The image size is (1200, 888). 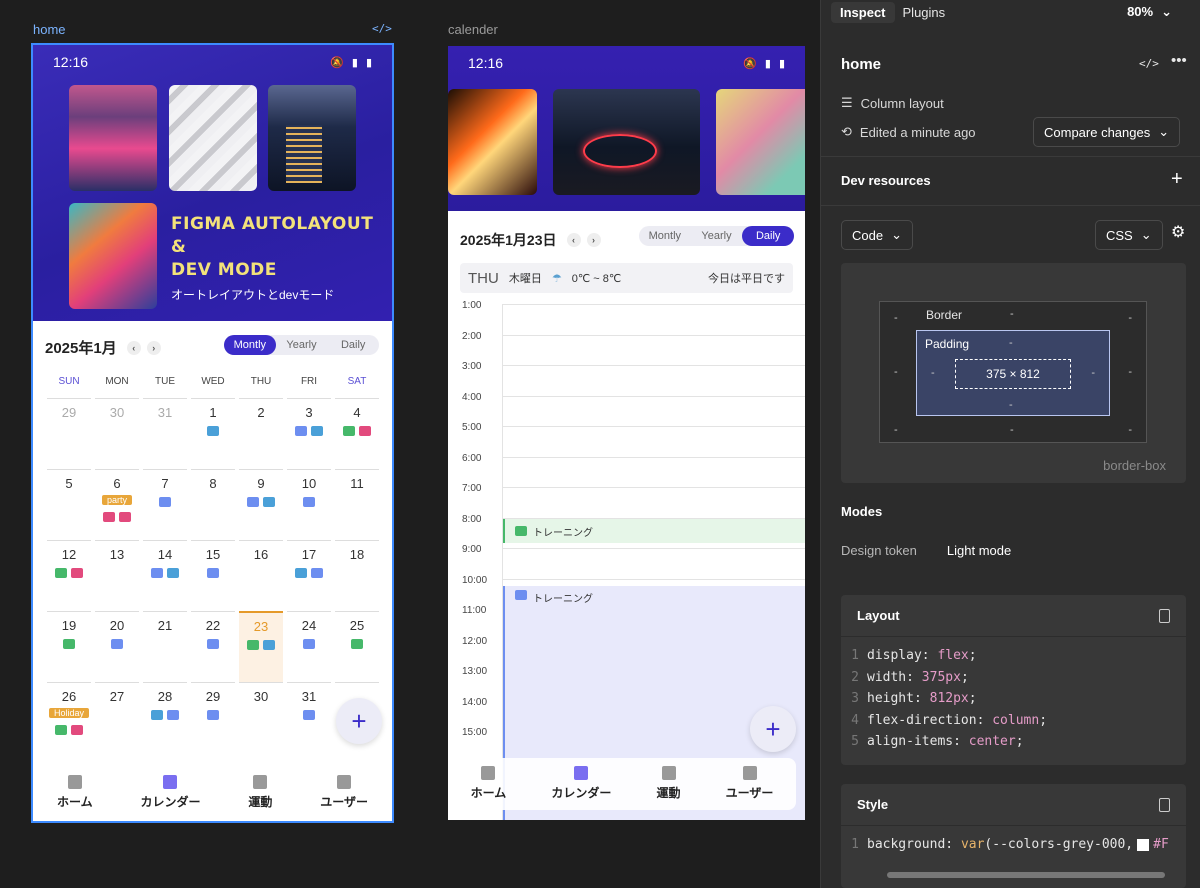 What do you see at coordinates (69, 483) in the screenshot?
I see `day-number: 5` at bounding box center [69, 483].